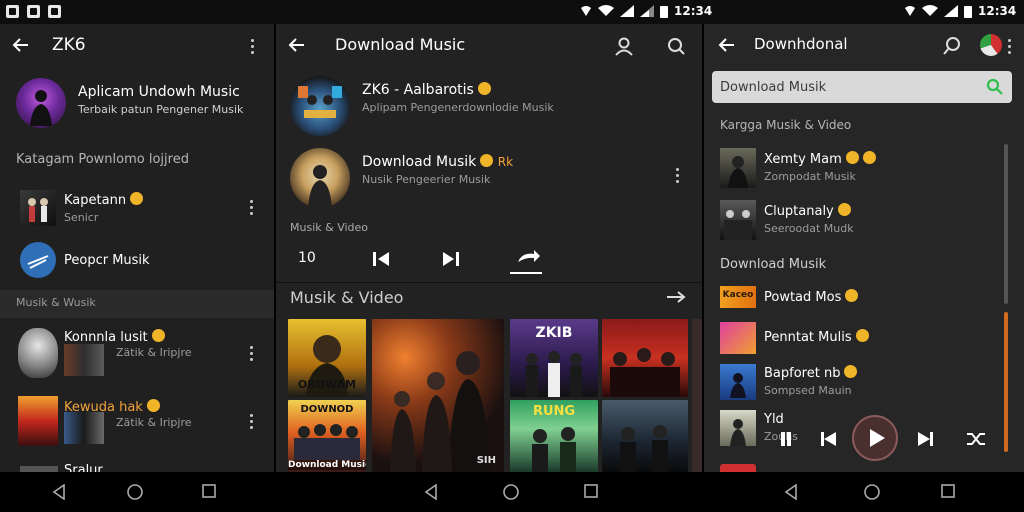 The height and width of the screenshot is (512, 1024). Describe the element at coordinates (154, 422) in the screenshot. I see `list-item-subtitle: Zätik & Iripjre` at that location.